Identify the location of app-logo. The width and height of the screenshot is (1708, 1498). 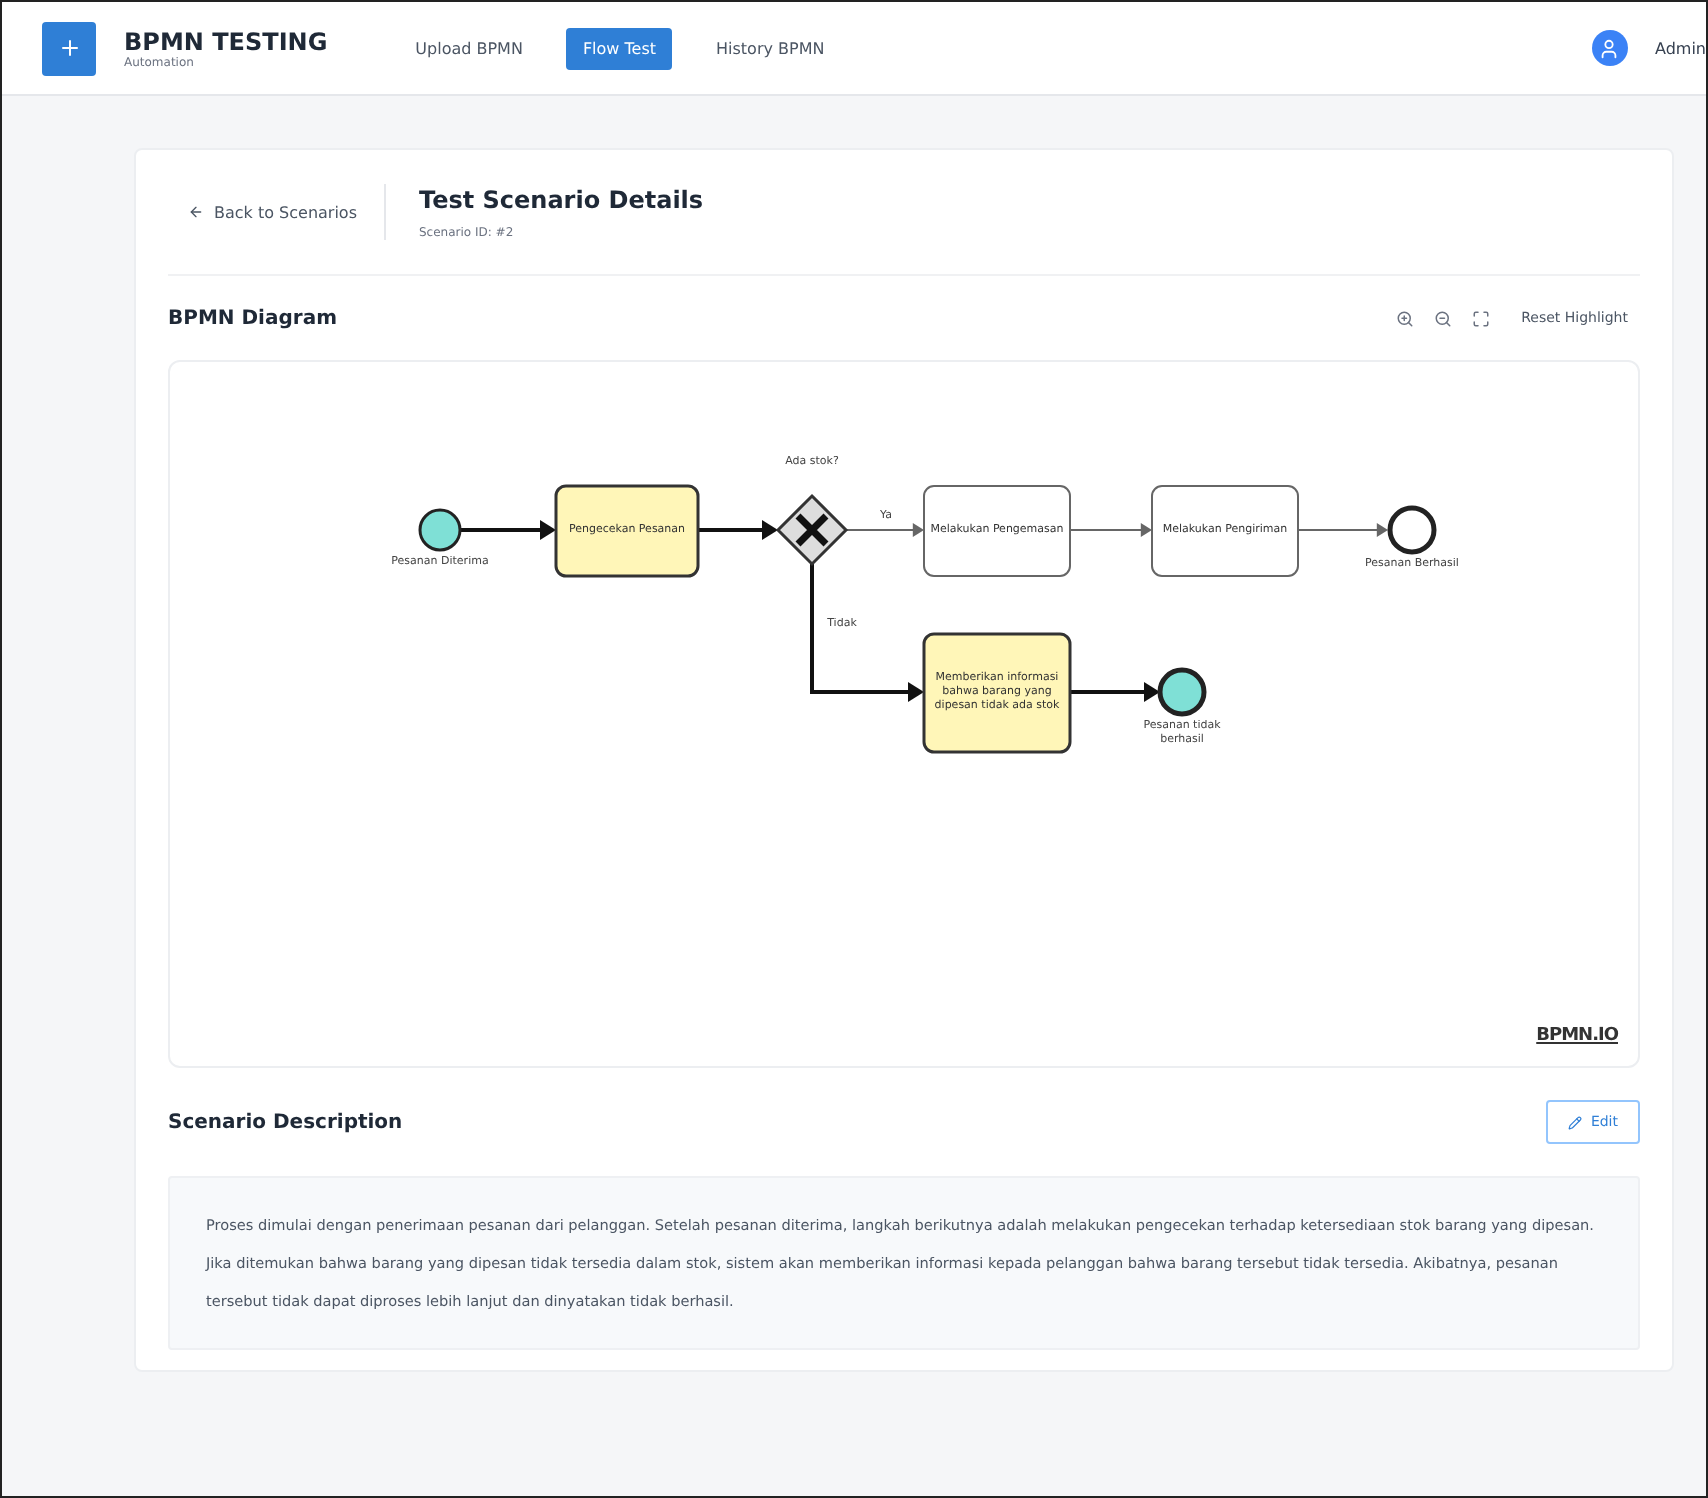
(69, 48).